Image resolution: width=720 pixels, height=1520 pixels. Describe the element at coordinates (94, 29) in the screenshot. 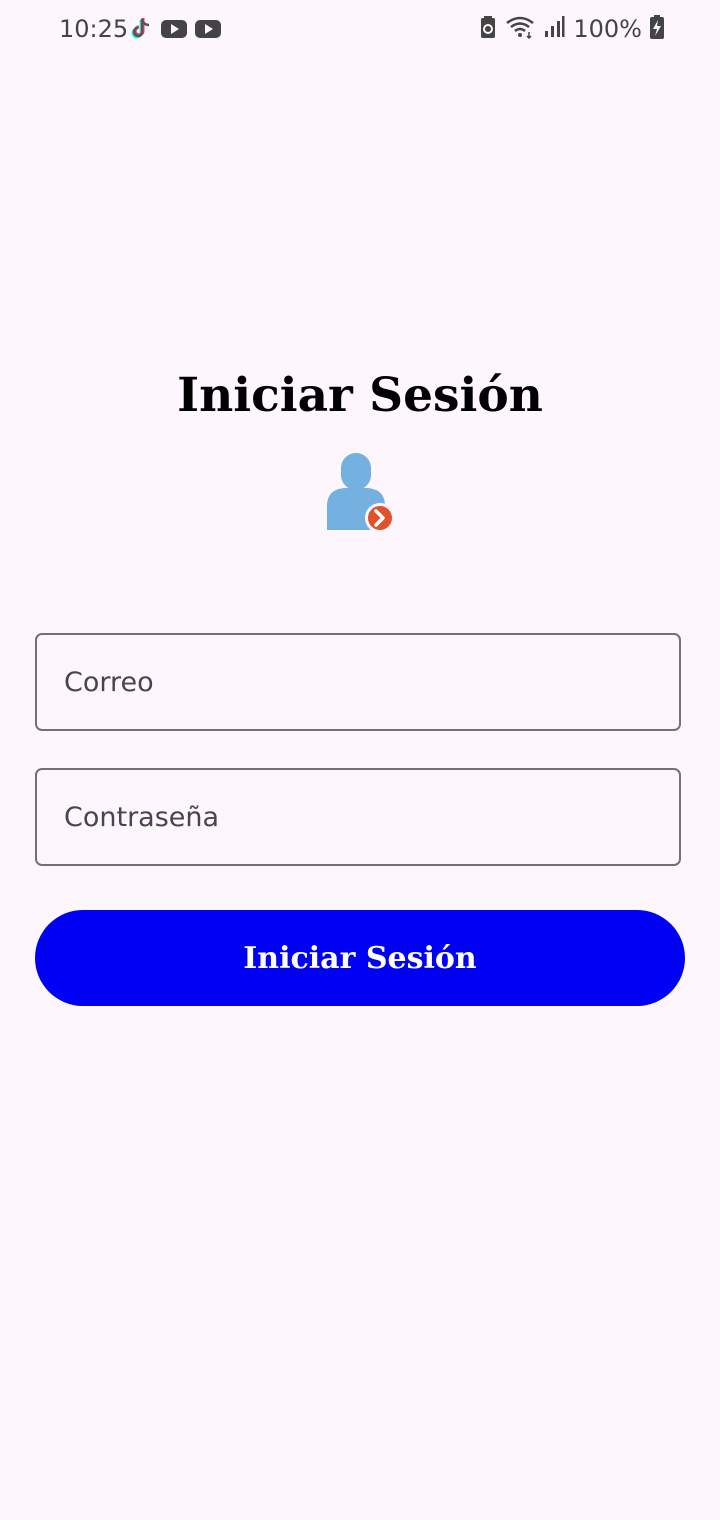

I see `status-time: 10:25` at that location.